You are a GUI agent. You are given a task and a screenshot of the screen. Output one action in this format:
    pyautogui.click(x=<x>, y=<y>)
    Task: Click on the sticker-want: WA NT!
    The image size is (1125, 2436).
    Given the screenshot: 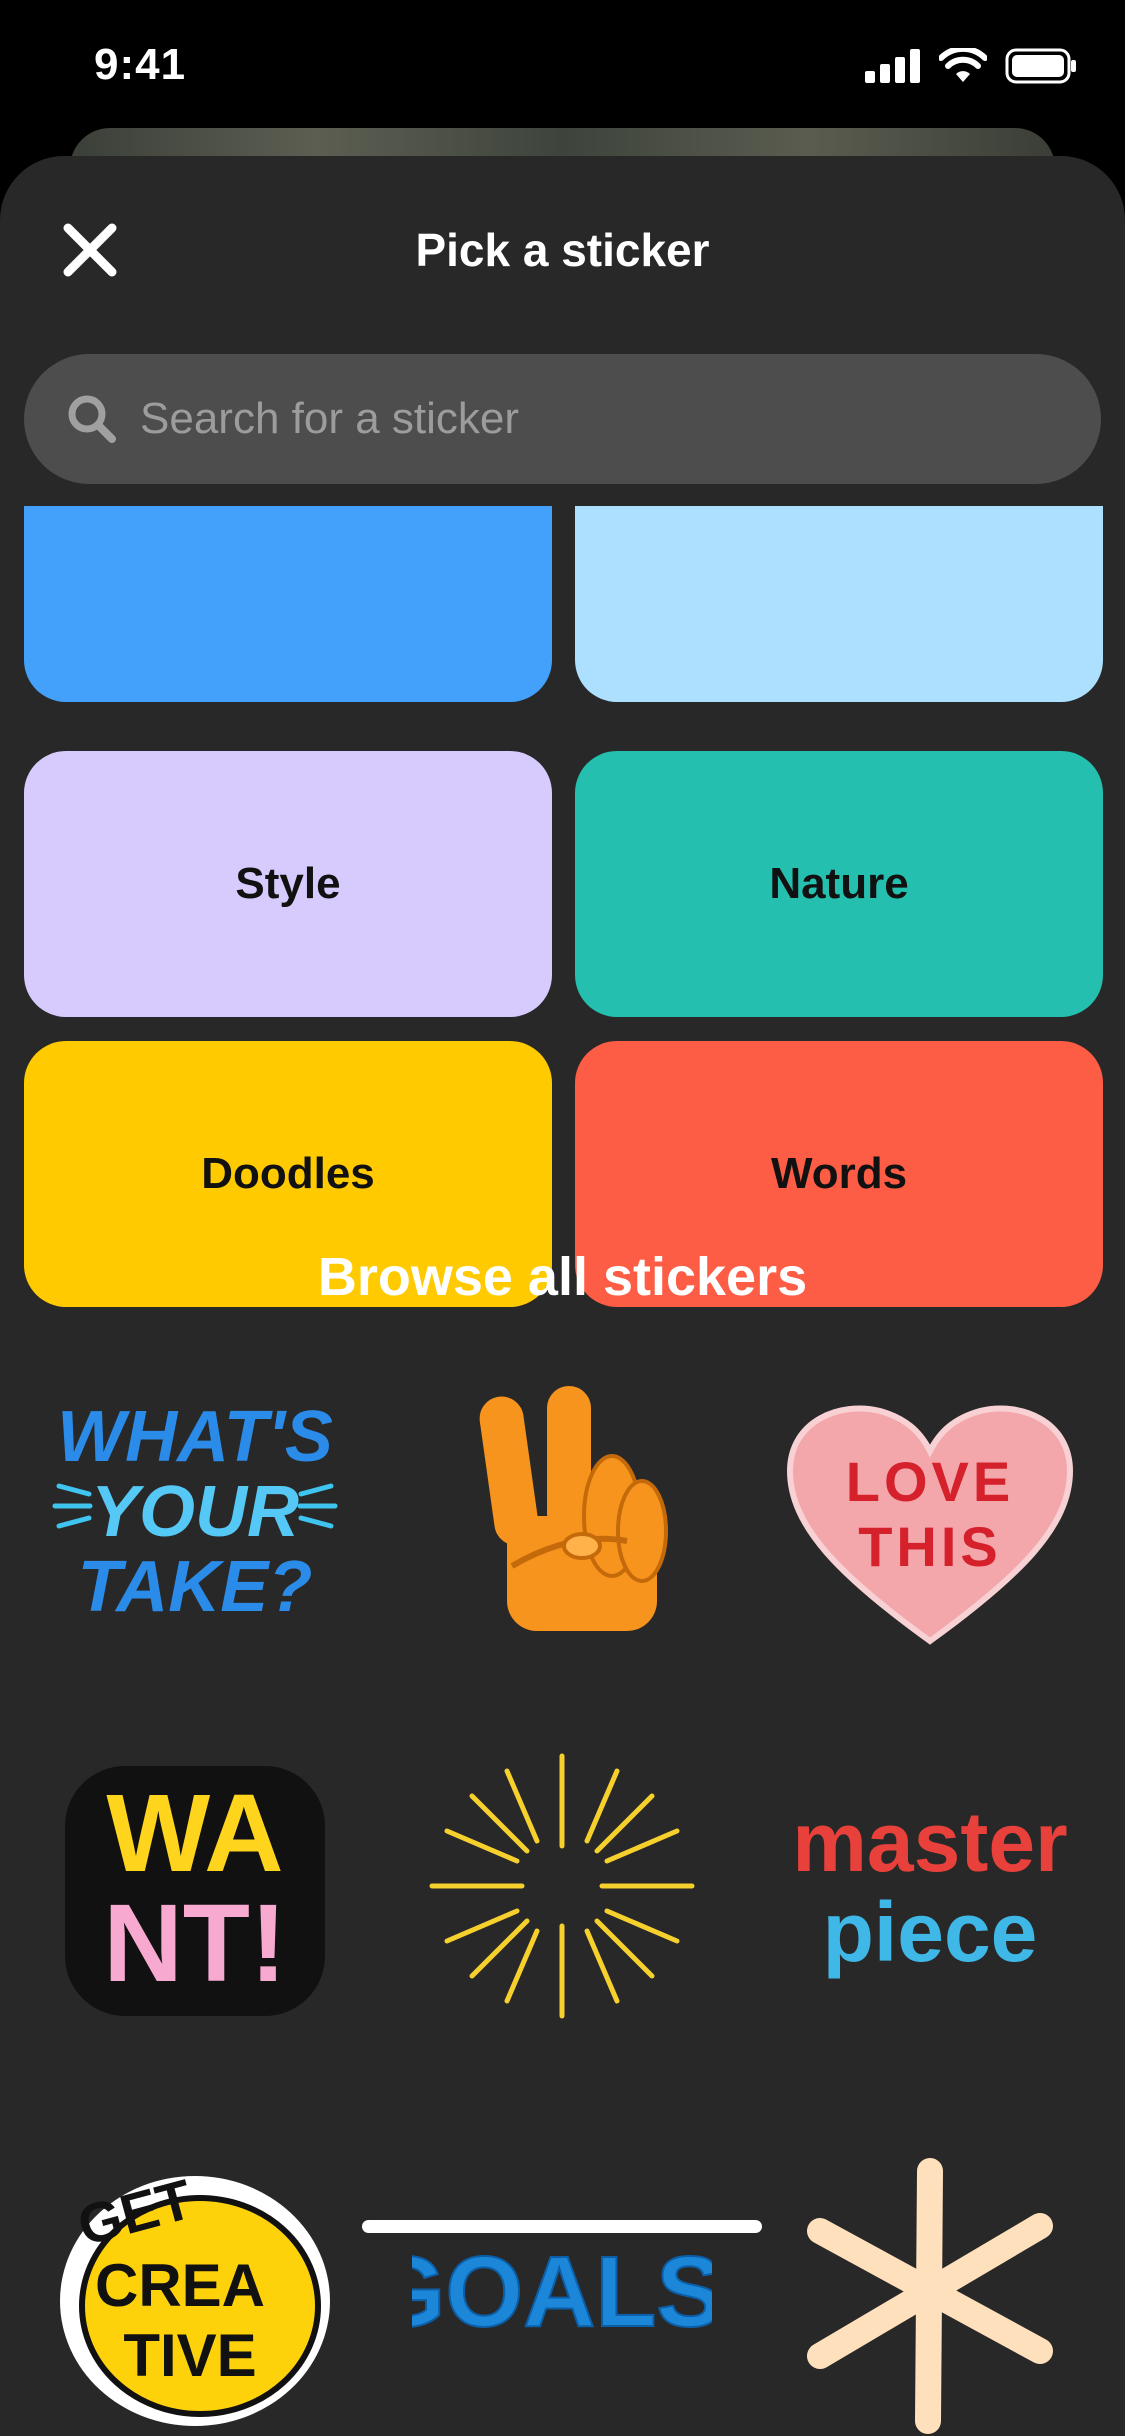 What is the action you would take?
    pyautogui.click(x=195, y=1886)
    